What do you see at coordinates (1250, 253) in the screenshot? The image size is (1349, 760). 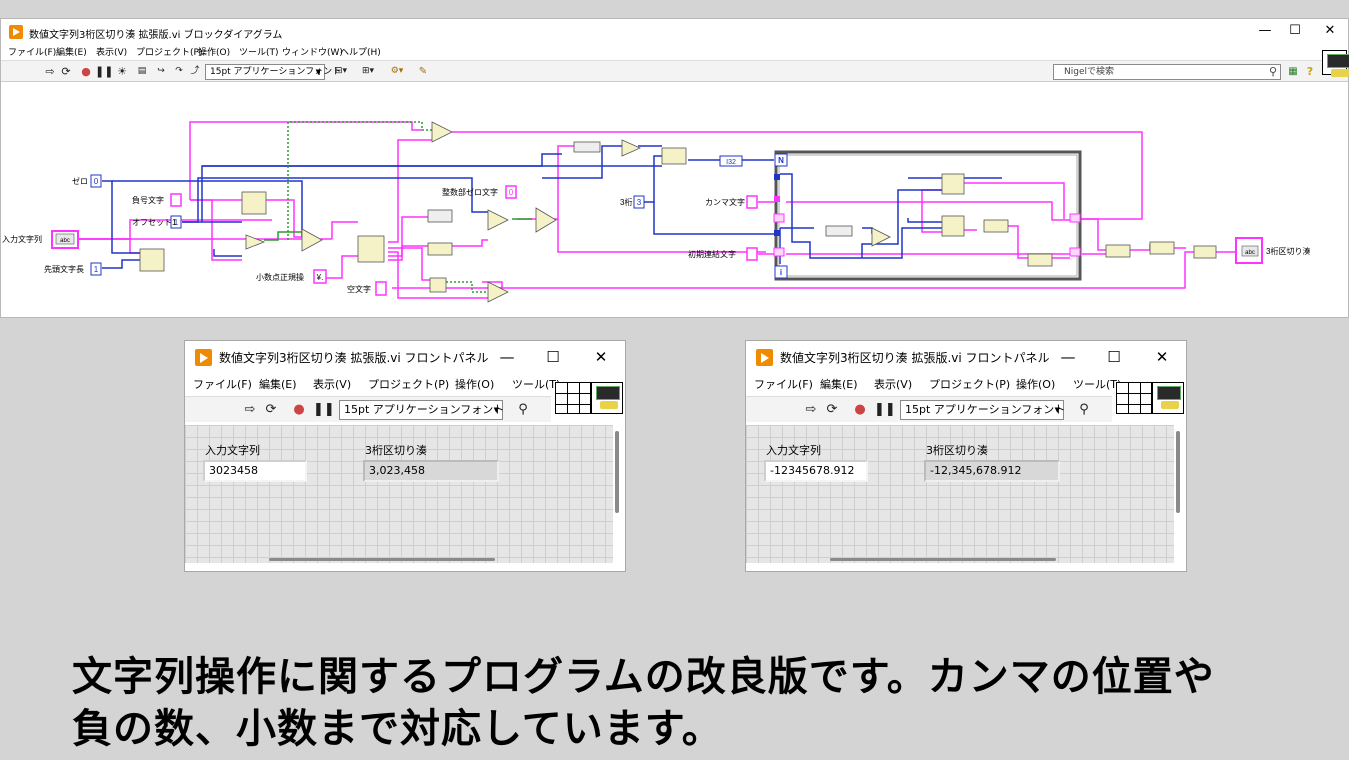 I see `output-terminal-abc: abc` at bounding box center [1250, 253].